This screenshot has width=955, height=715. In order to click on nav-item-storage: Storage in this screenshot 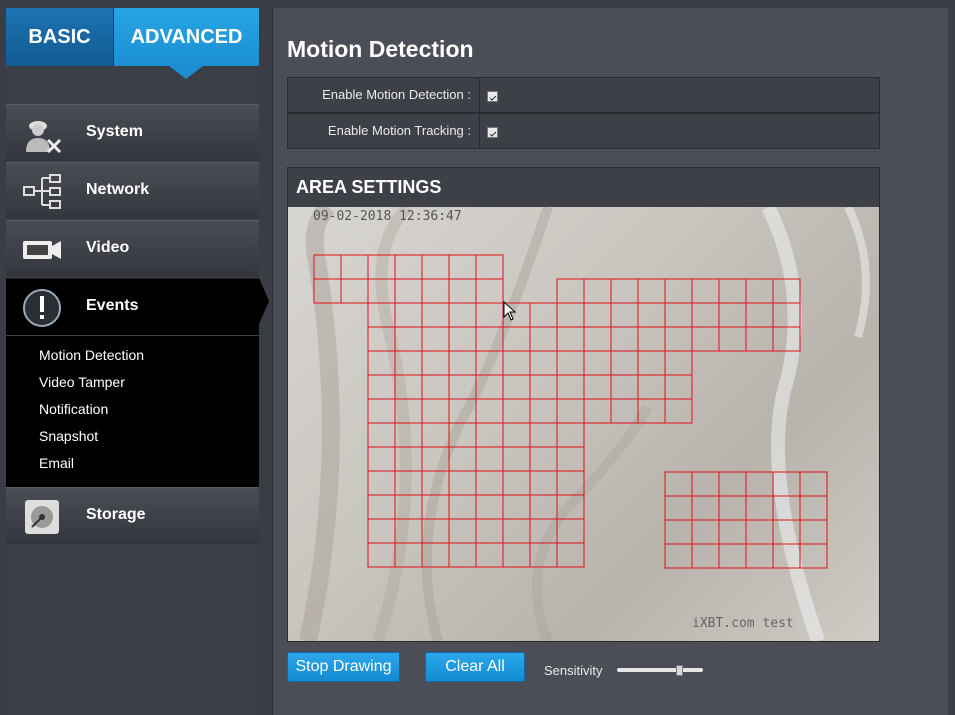, I will do `click(132, 515)`.